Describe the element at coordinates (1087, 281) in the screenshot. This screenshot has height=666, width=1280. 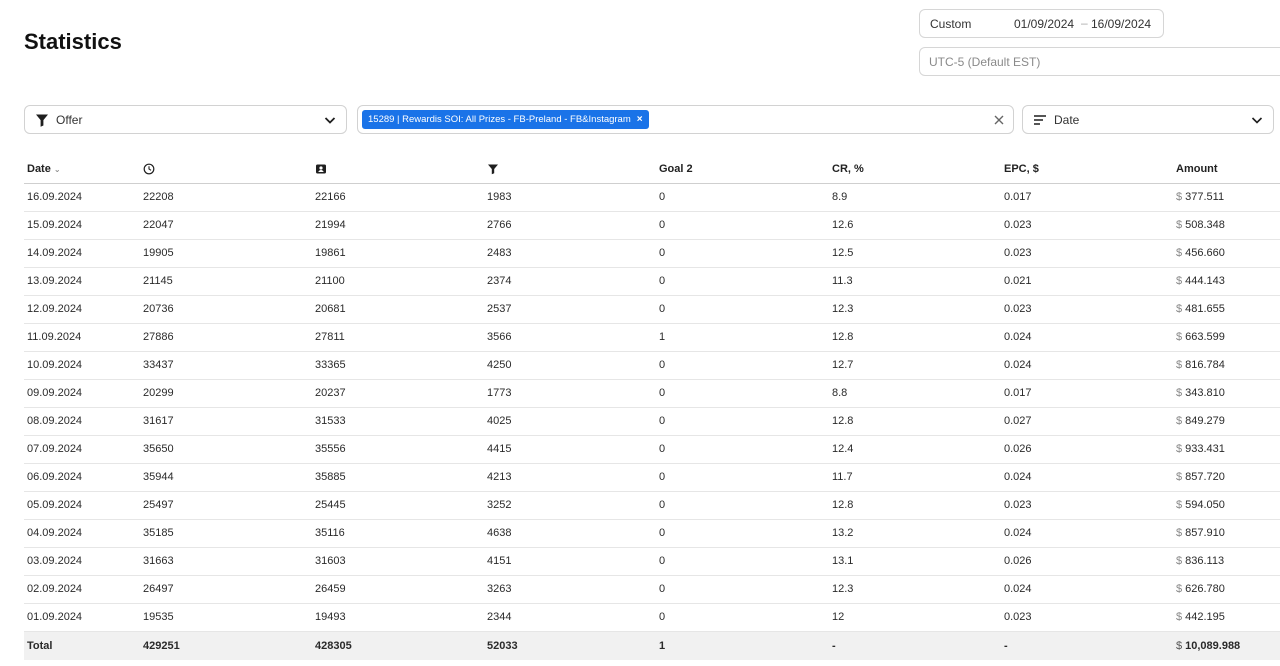
I see `cell-epc: 0.021` at that location.